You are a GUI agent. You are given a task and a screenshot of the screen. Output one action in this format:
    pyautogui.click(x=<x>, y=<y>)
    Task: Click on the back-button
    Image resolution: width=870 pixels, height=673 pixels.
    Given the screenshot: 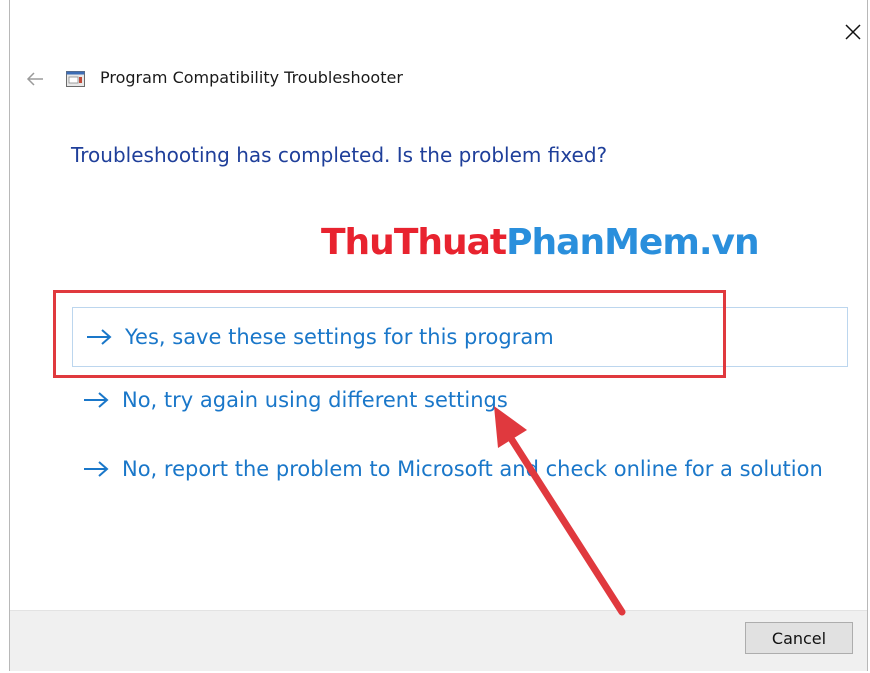 What is the action you would take?
    pyautogui.click(x=35, y=79)
    